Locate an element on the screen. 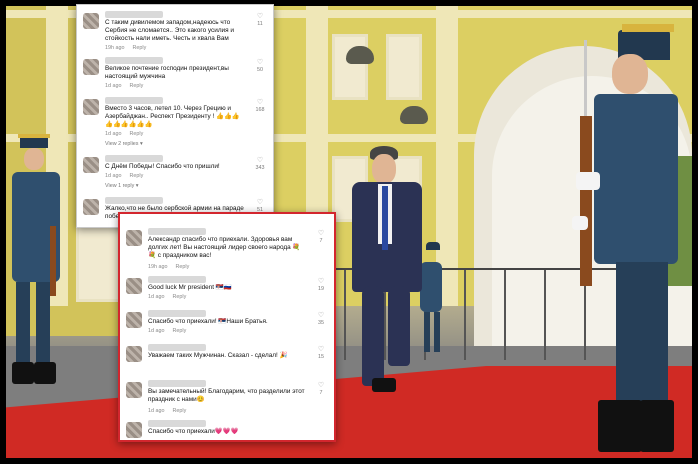 This screenshot has height=464, width=698. like-button: ♡ 168 is located at coordinates (260, 106).